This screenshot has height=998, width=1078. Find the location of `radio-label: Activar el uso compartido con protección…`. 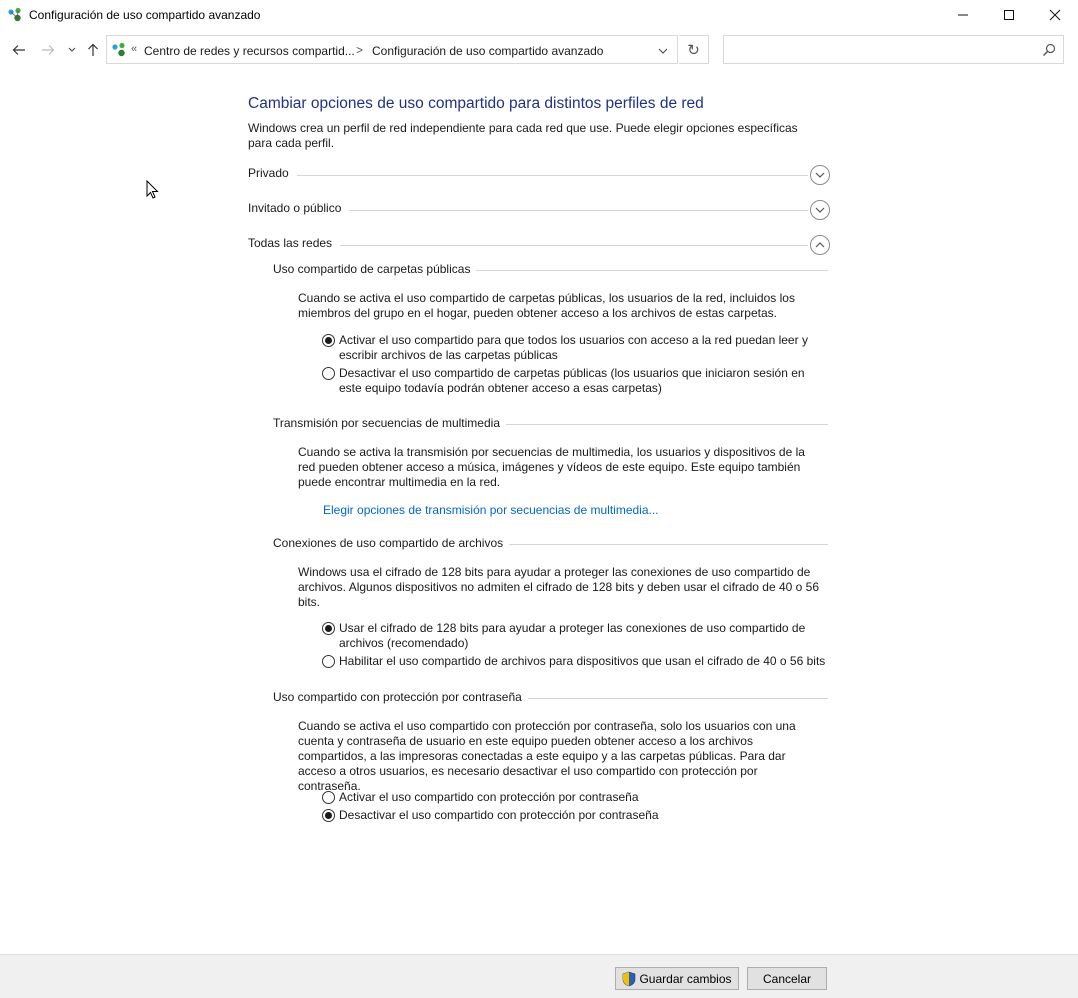

radio-label: Activar el uso compartido con protección… is located at coordinates (584, 797).